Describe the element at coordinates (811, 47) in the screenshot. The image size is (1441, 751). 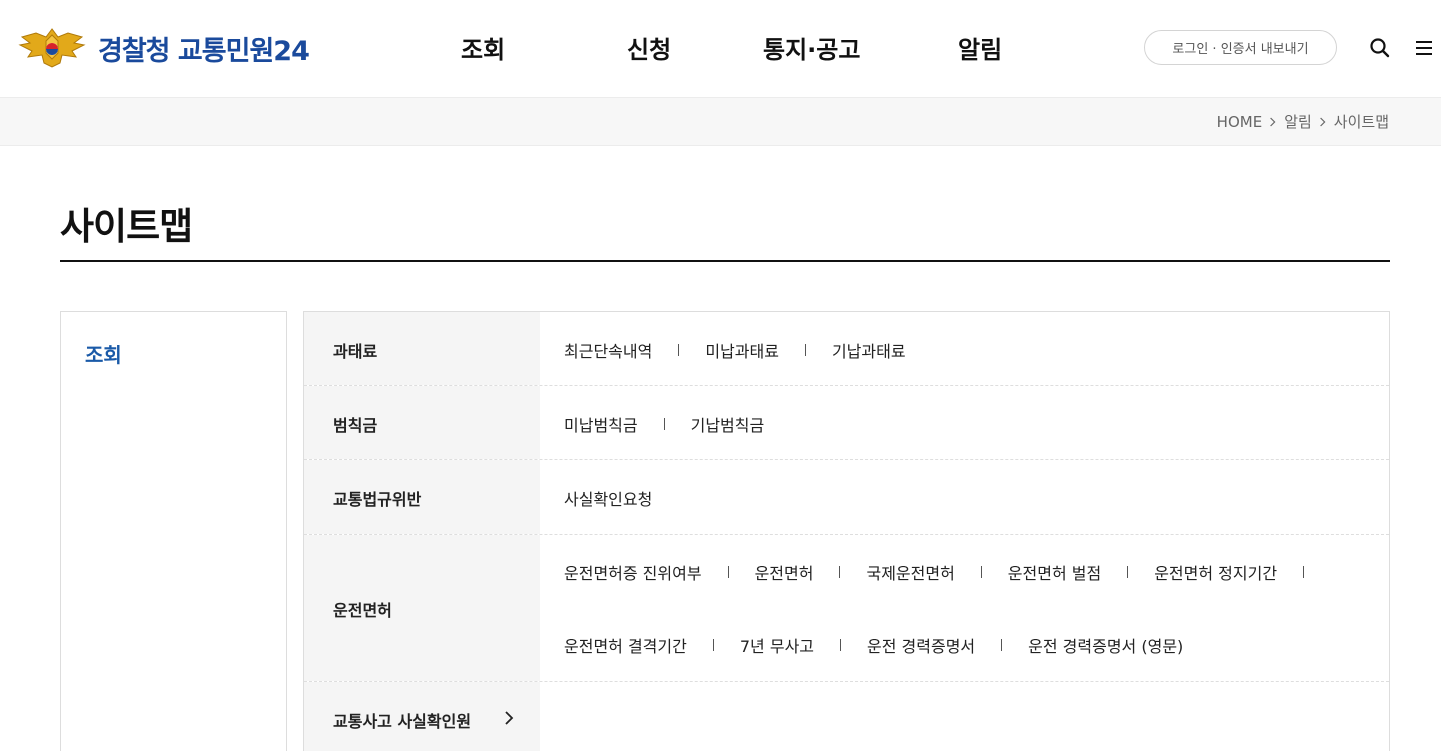
I see `nav-item-notice: 통지·공고` at that location.